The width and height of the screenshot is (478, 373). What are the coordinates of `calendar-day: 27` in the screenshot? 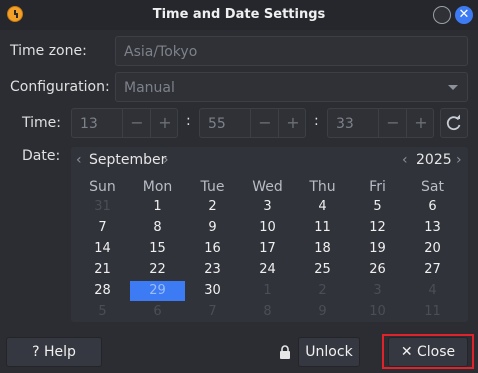 It's located at (432, 270).